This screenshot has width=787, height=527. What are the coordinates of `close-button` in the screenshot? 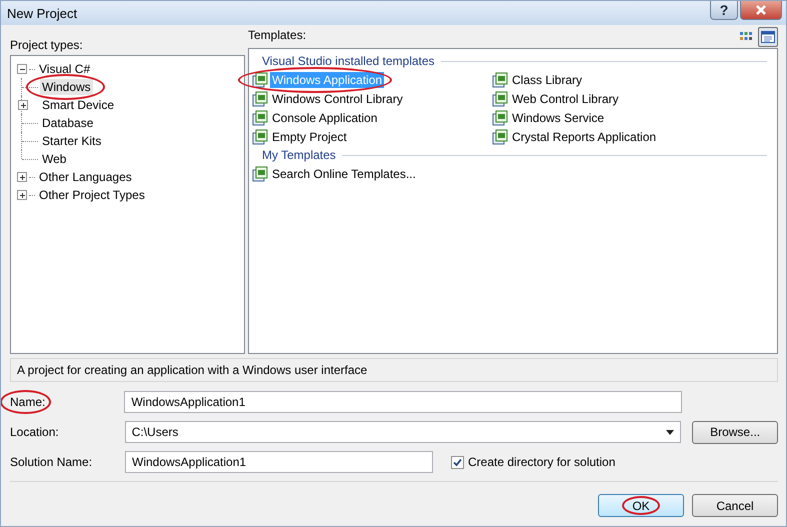 It's located at (761, 10).